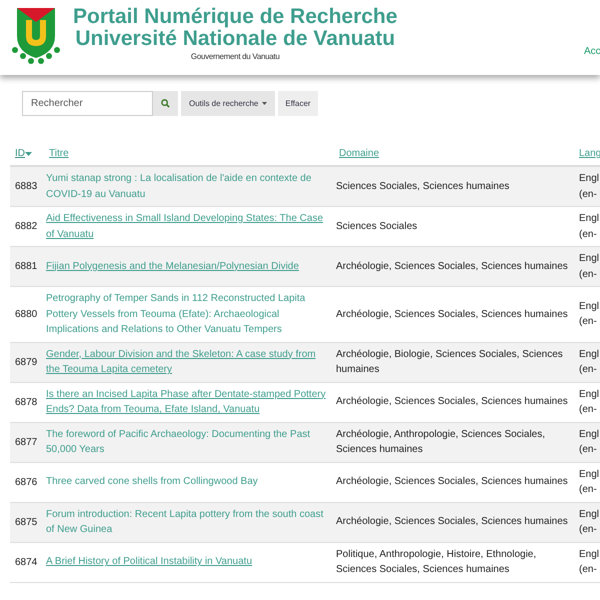 The width and height of the screenshot is (600, 600). What do you see at coordinates (189, 442) in the screenshot?
I see `title-link: The foreword of Pacific Archaeology: Documenting the Past 50,000 Years` at bounding box center [189, 442].